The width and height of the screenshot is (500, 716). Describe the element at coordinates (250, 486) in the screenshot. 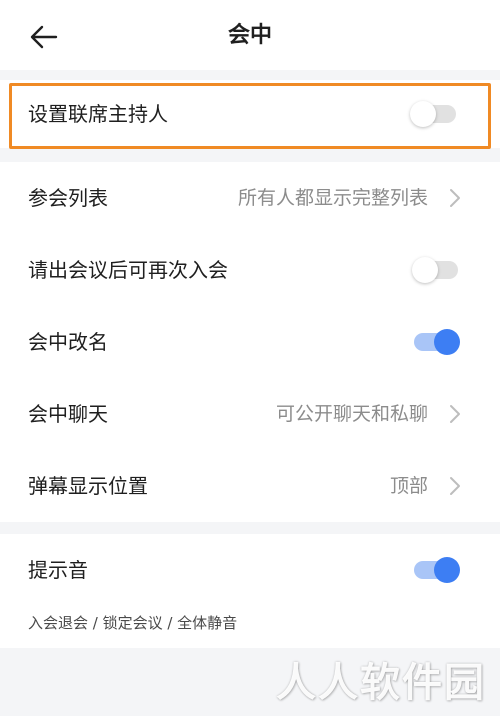

I see `setting-row-danmaku-position: 弹幕显示位置 顶部` at that location.